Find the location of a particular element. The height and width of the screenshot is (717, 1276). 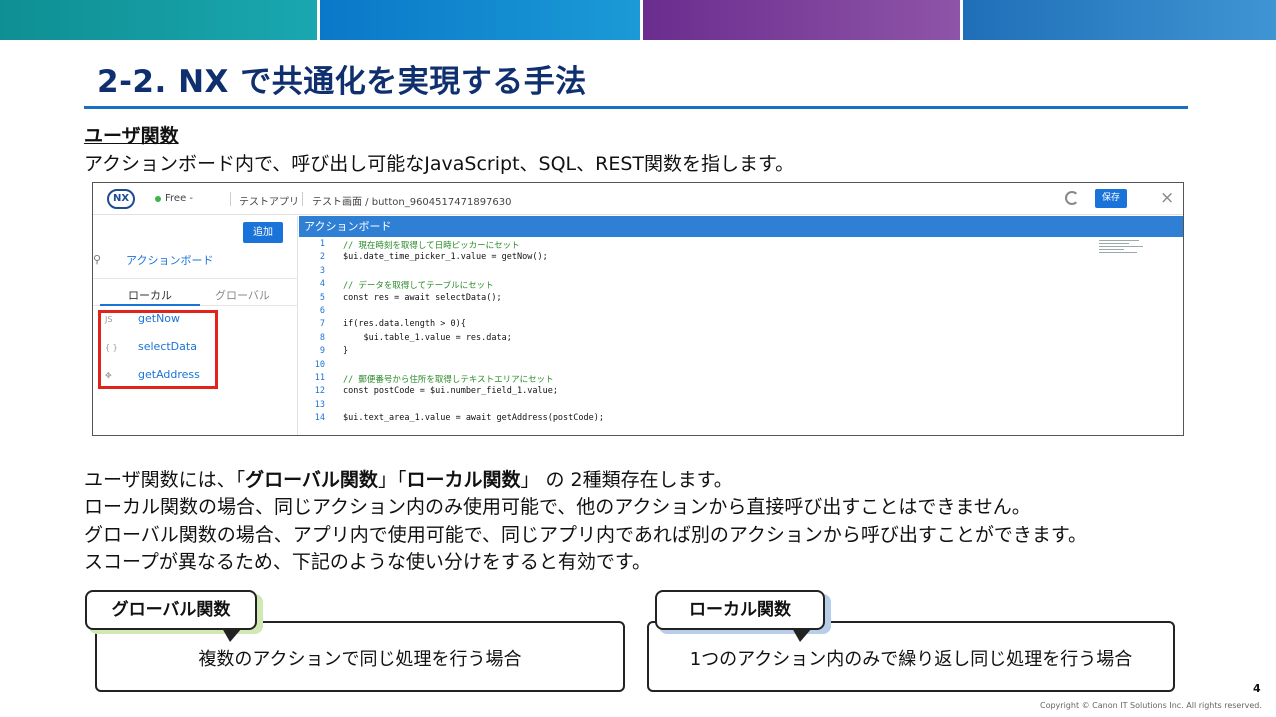

code-text: $ui.table_1.value = res.data; is located at coordinates (427, 337).